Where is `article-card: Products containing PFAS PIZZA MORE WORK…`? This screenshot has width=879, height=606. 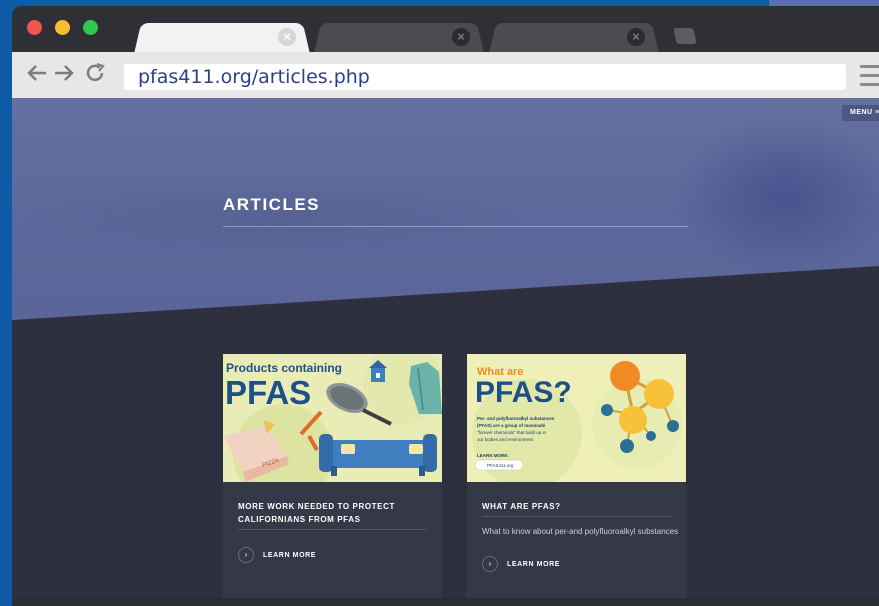 article-card: Products containing PFAS PIZZA MORE WORK… is located at coordinates (332, 476).